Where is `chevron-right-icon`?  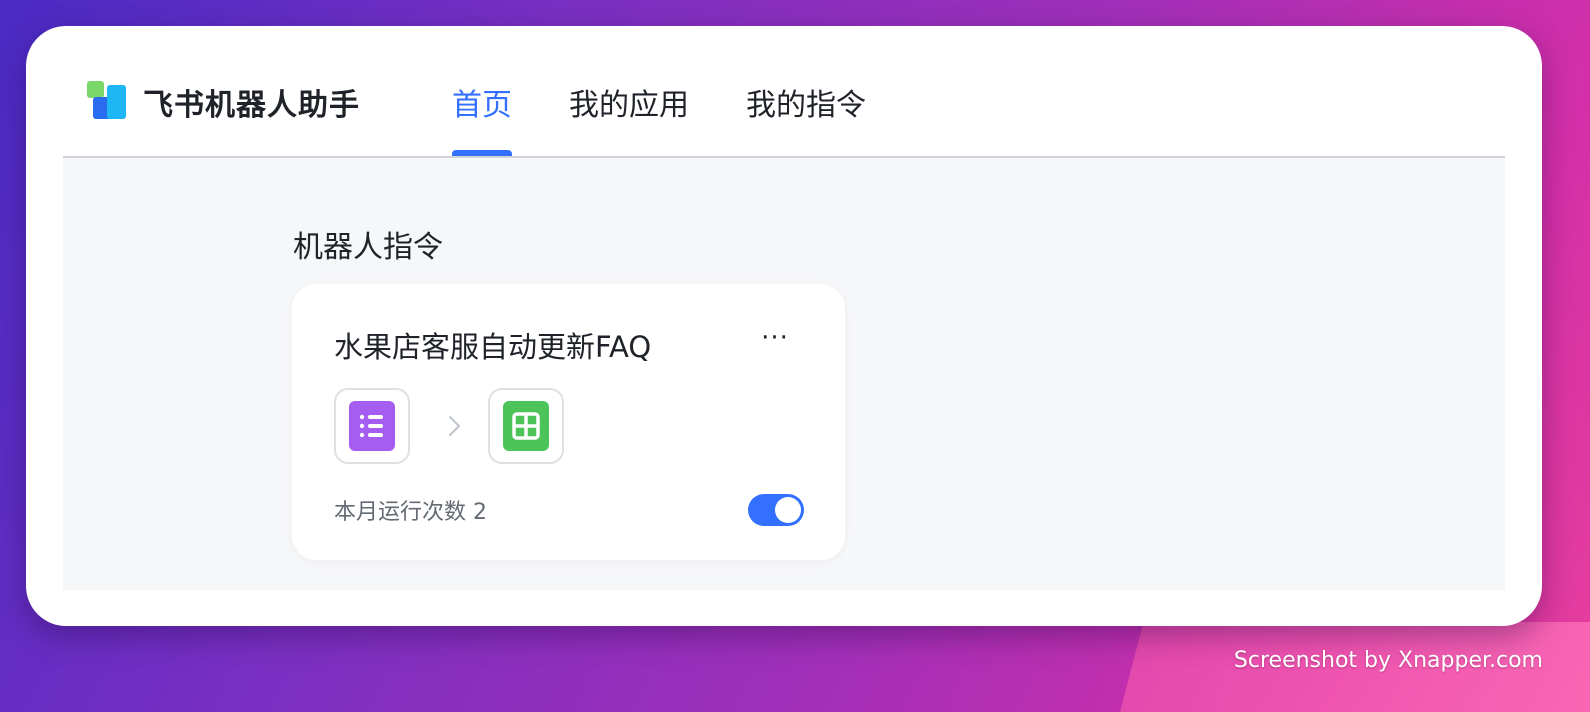 chevron-right-icon is located at coordinates (454, 426).